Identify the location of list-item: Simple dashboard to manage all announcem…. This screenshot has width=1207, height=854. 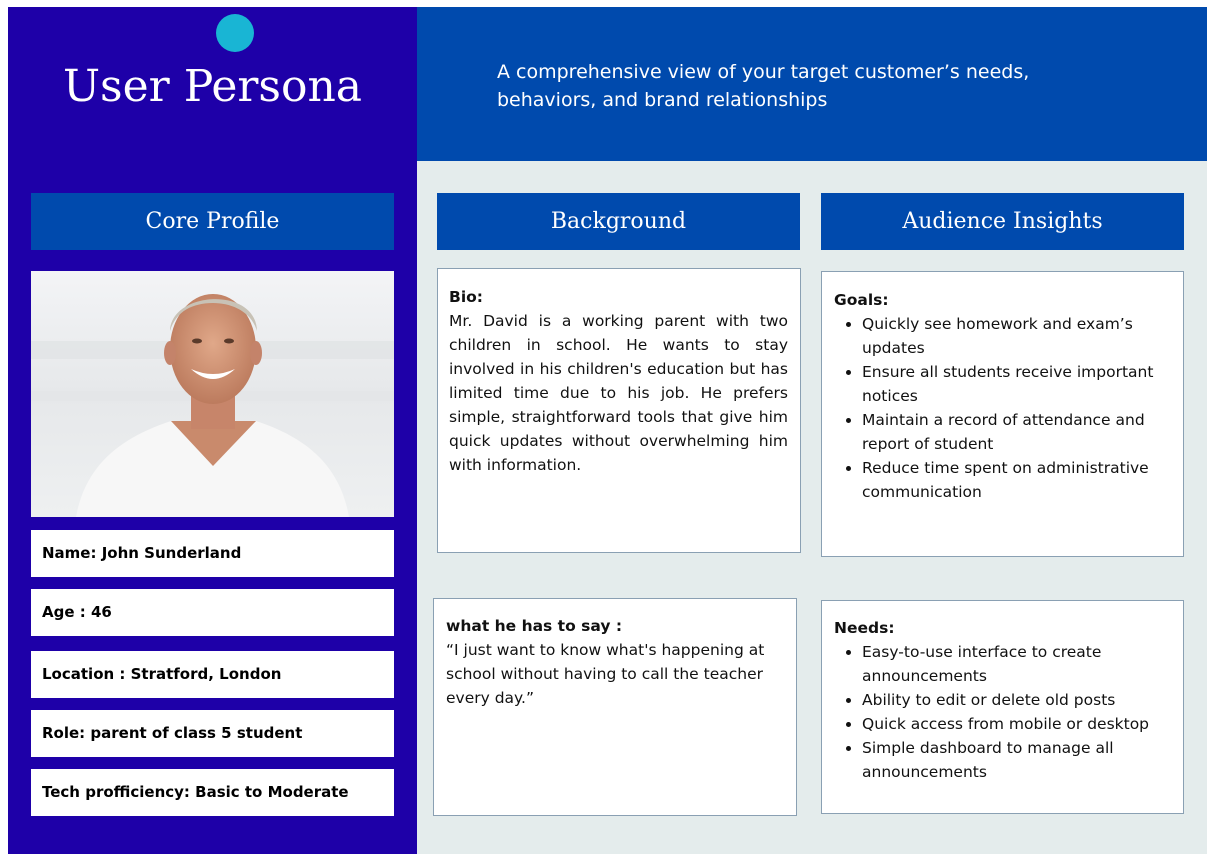
(1016, 760).